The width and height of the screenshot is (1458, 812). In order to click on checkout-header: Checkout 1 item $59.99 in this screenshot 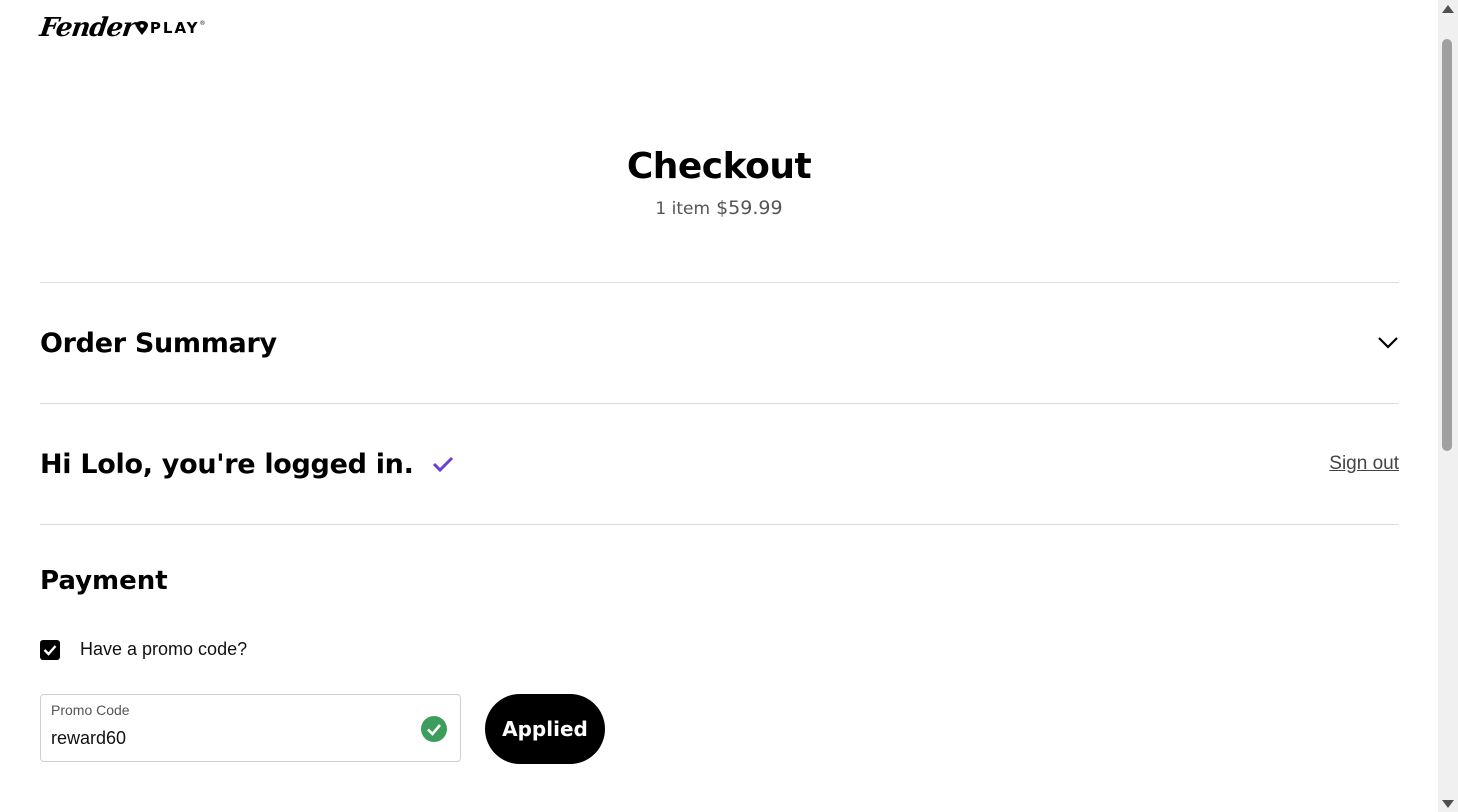, I will do `click(719, 182)`.